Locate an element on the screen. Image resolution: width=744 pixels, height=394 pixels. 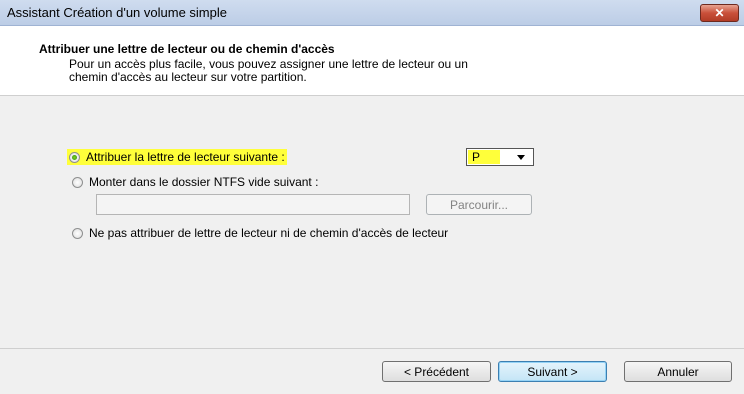
close-button: ✕ is located at coordinates (719, 13).